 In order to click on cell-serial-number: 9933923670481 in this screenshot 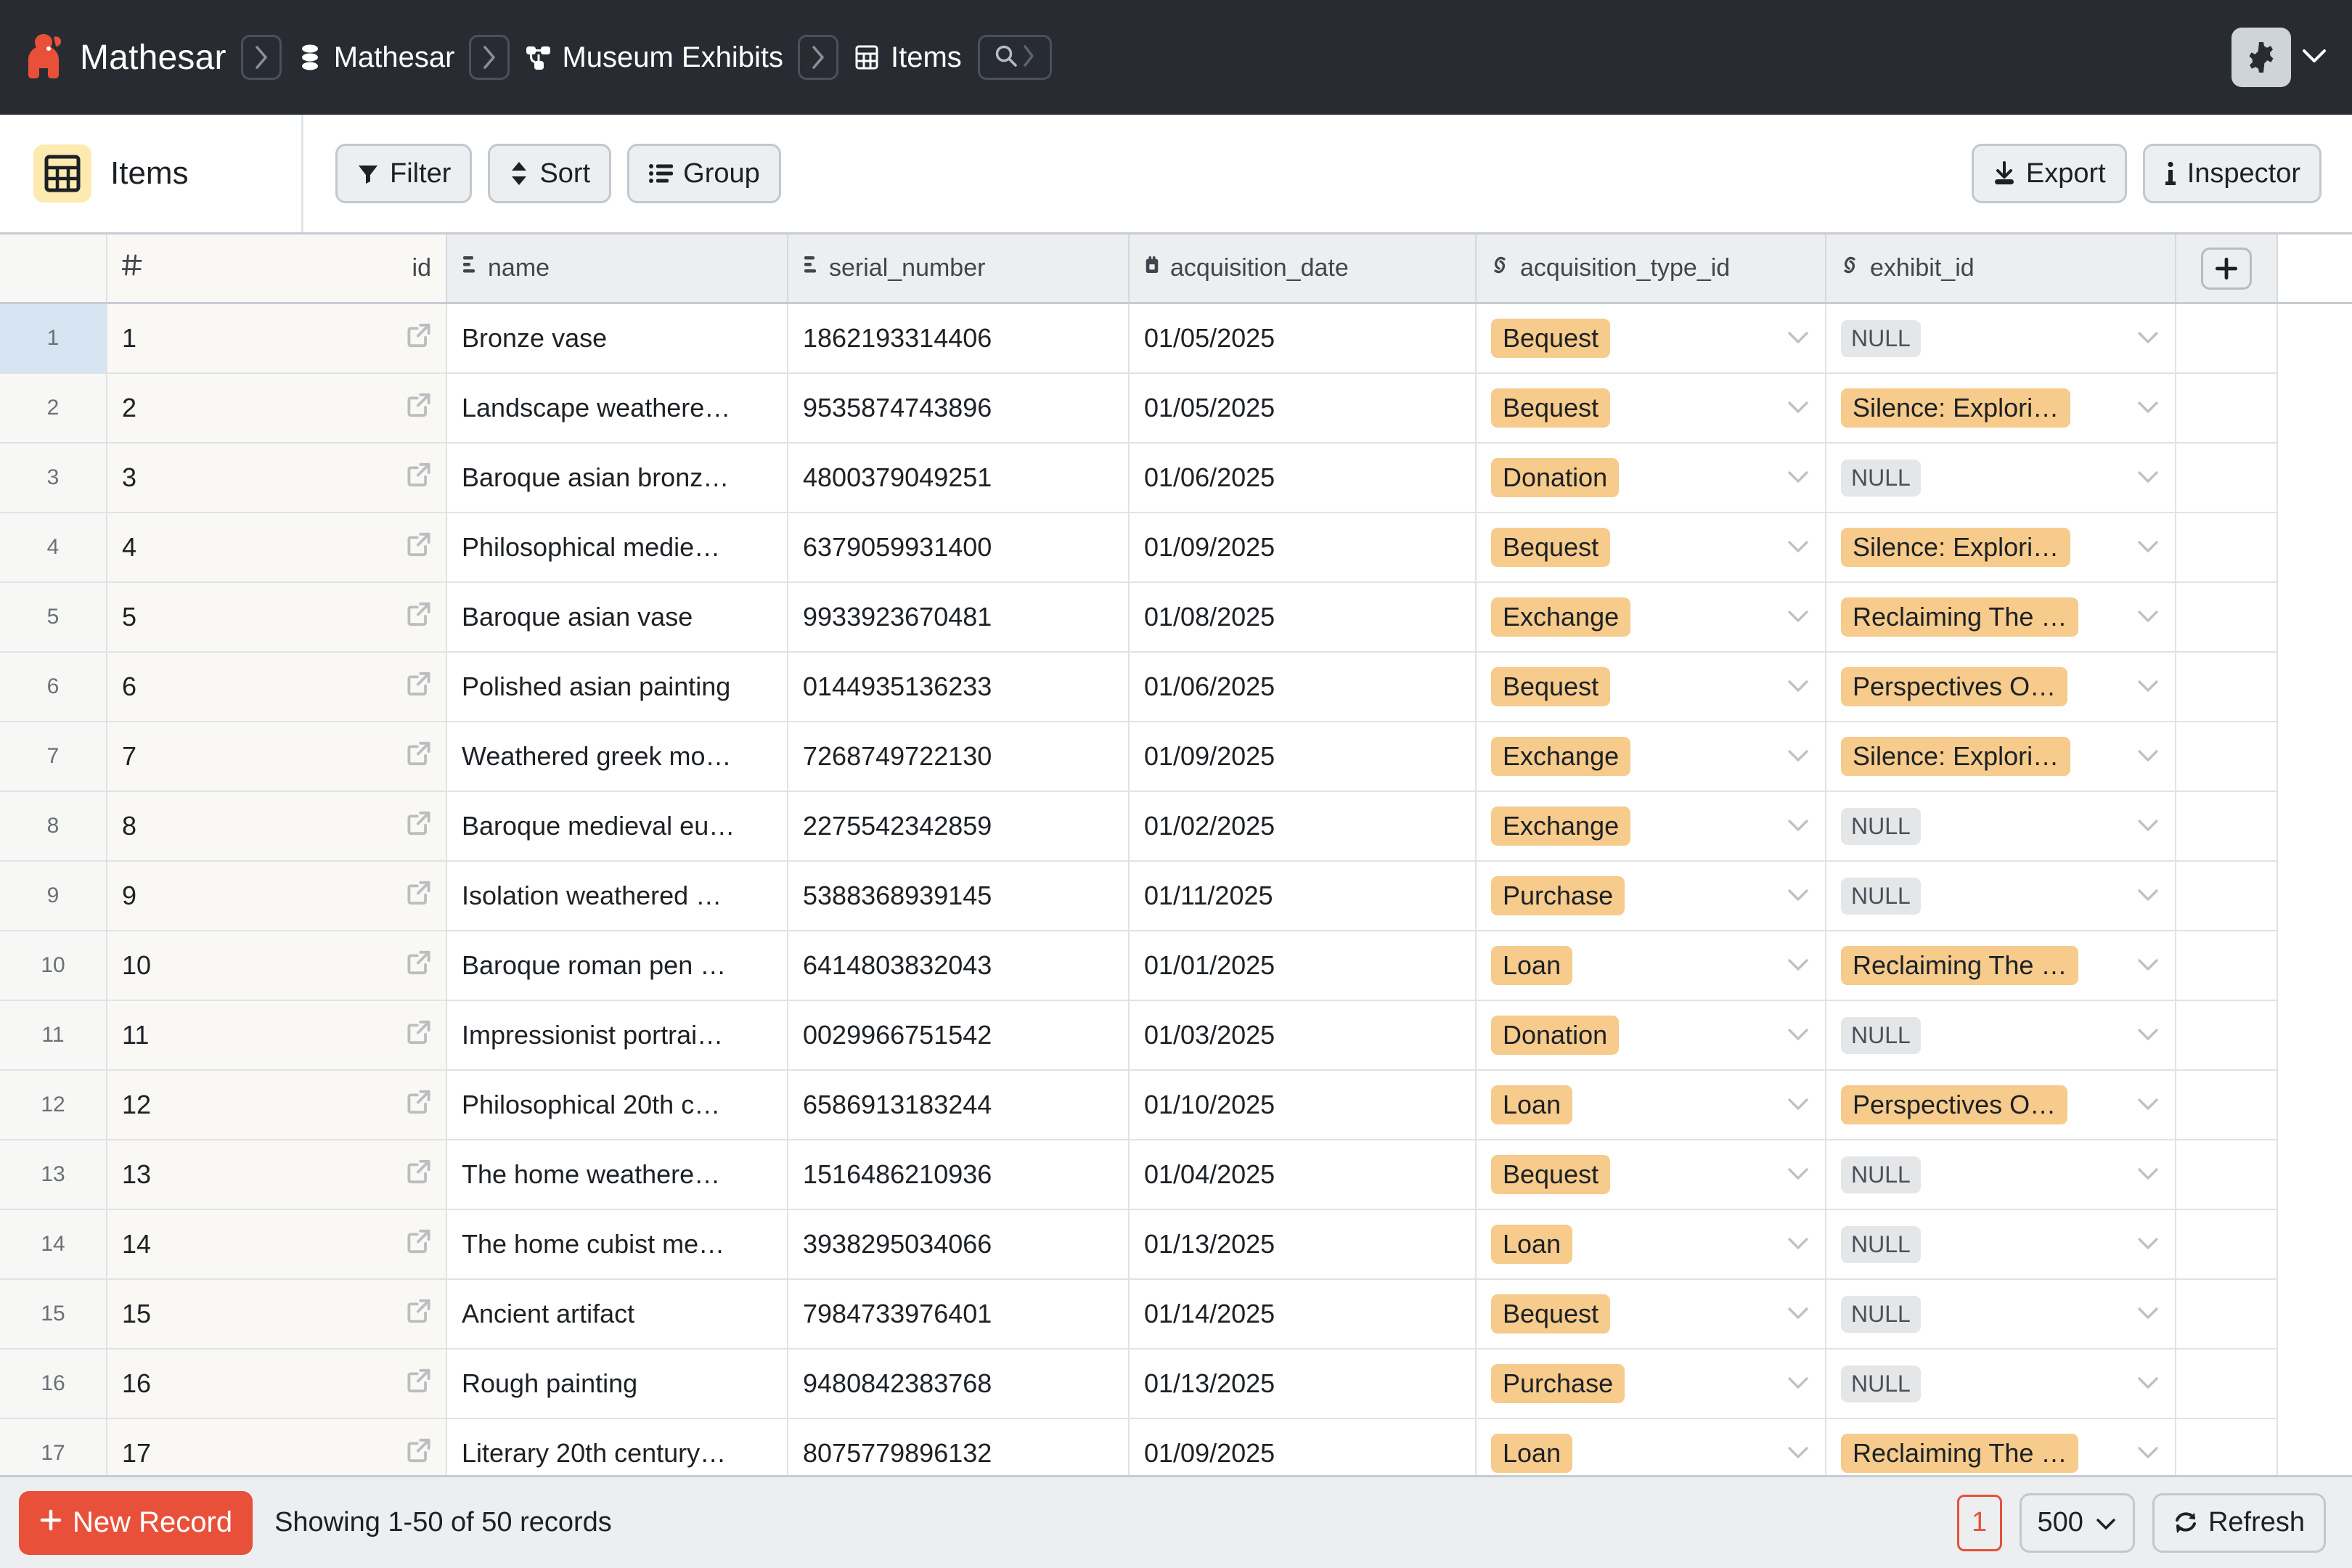, I will do `click(959, 618)`.